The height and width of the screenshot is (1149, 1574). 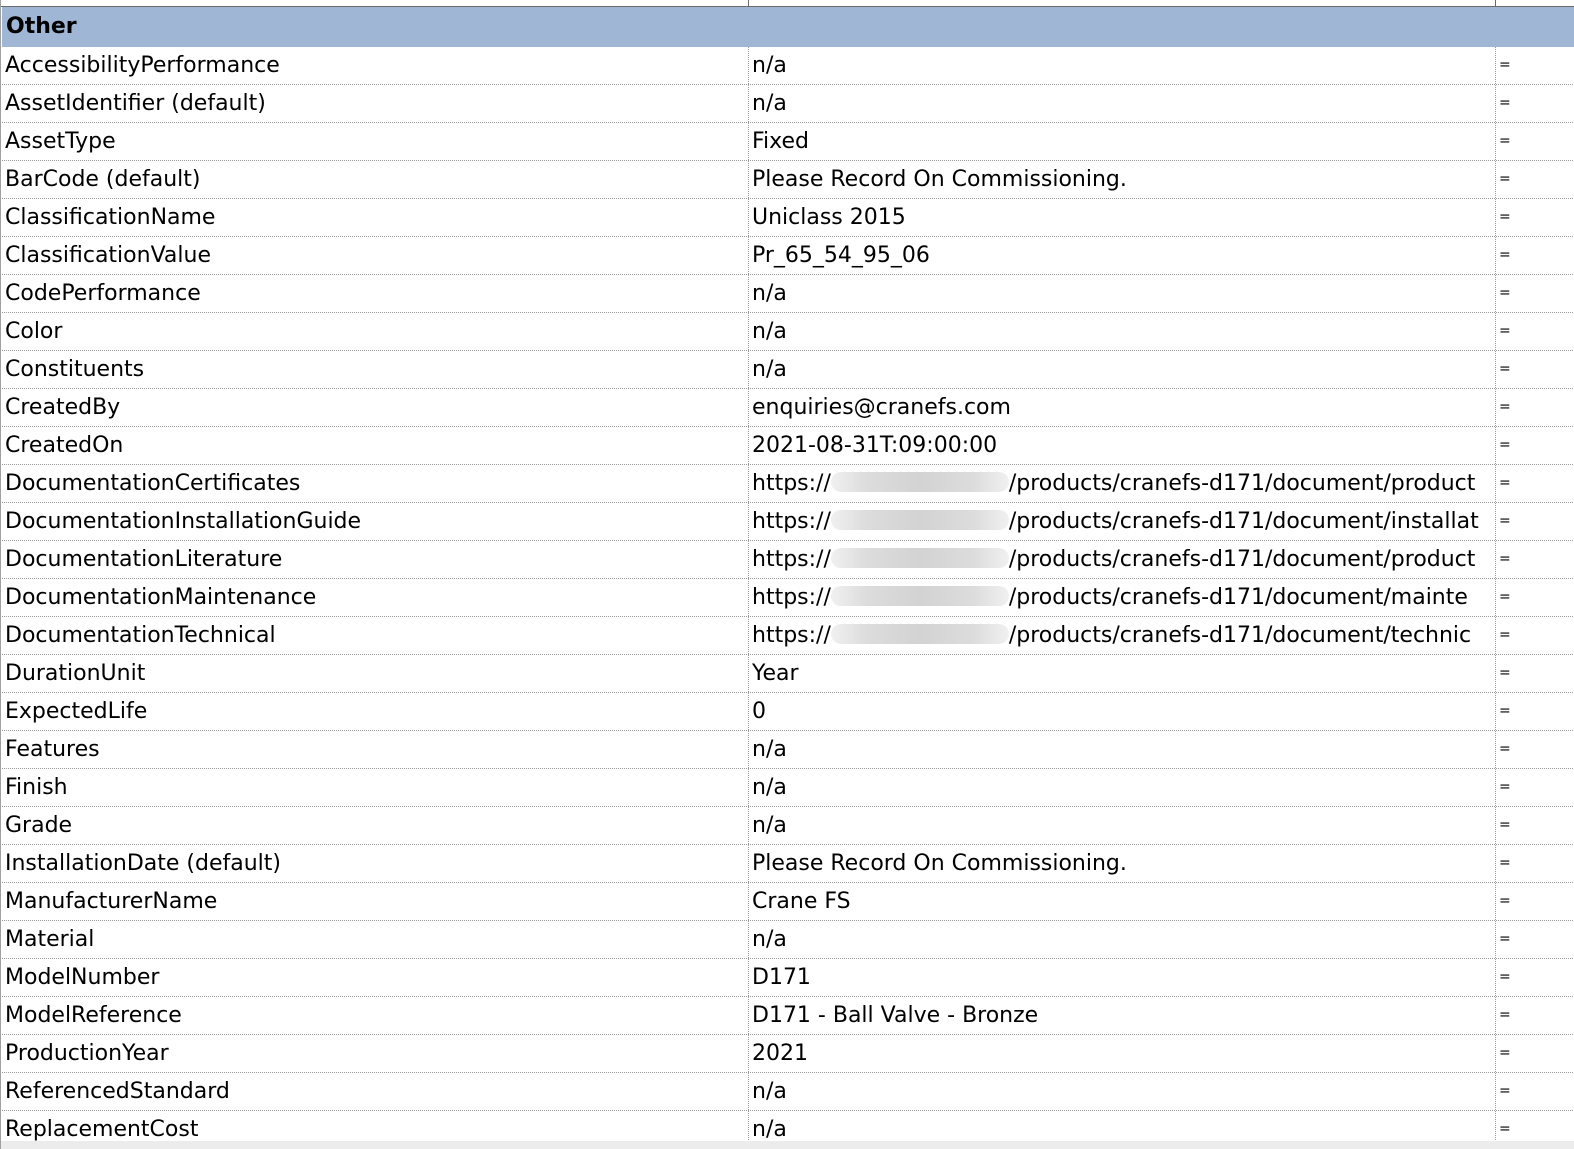 I want to click on property-row: Material n/a =, so click(x=788, y=940).